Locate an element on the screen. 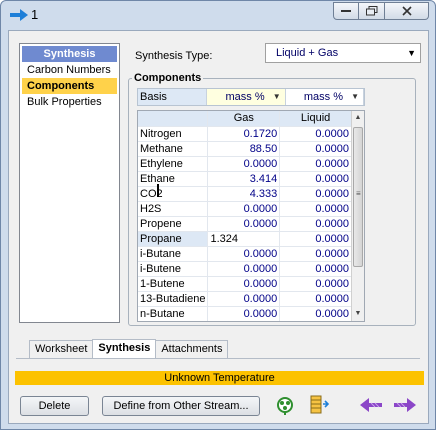 The image size is (436, 430). table-row: 1-Butene 0.0000 0.0000 is located at coordinates (245, 284).